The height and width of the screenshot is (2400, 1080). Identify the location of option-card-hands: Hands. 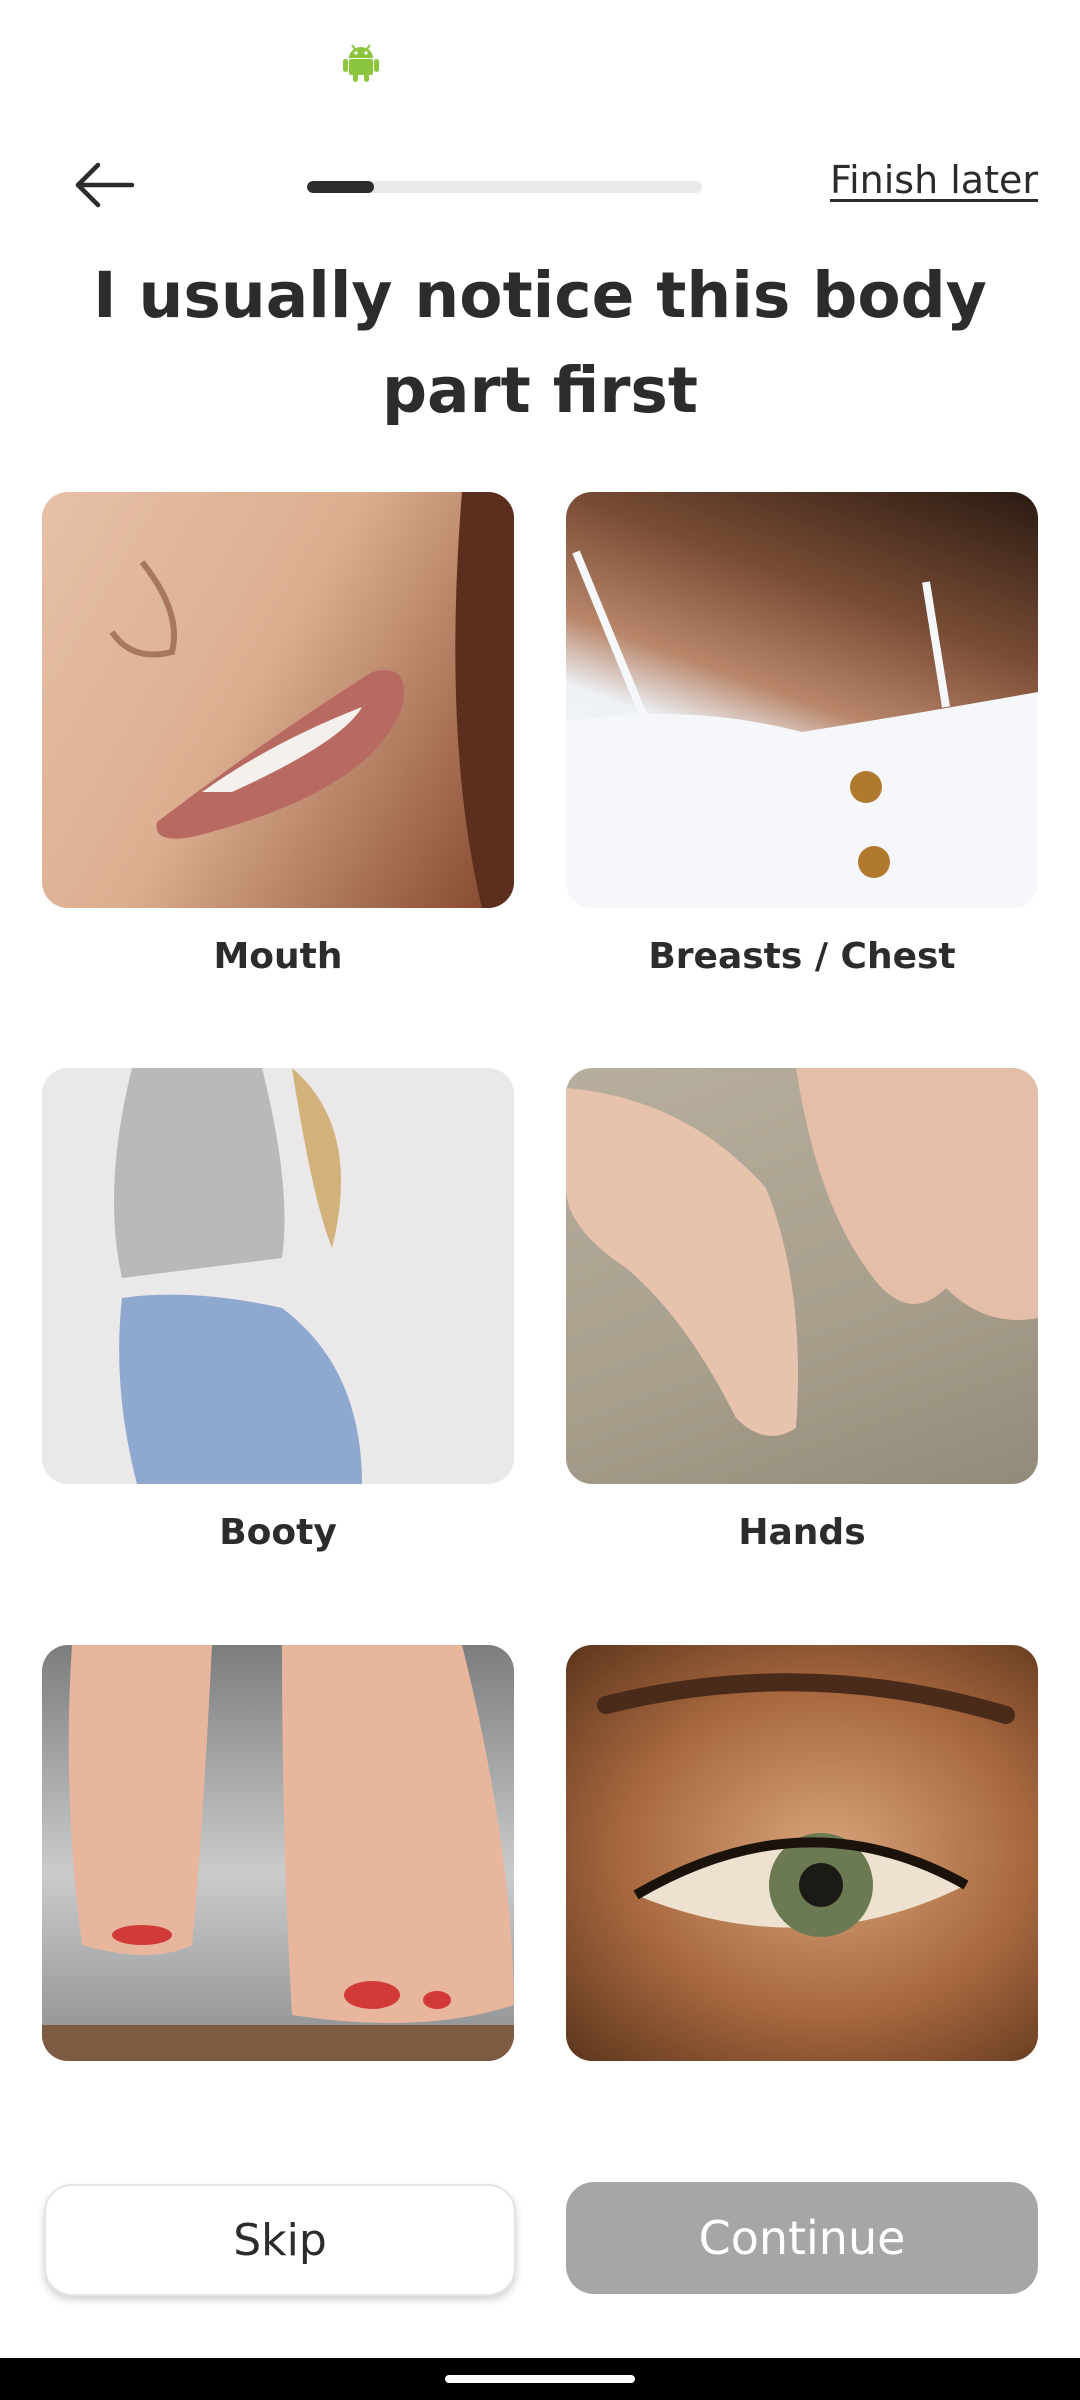
(802, 1310).